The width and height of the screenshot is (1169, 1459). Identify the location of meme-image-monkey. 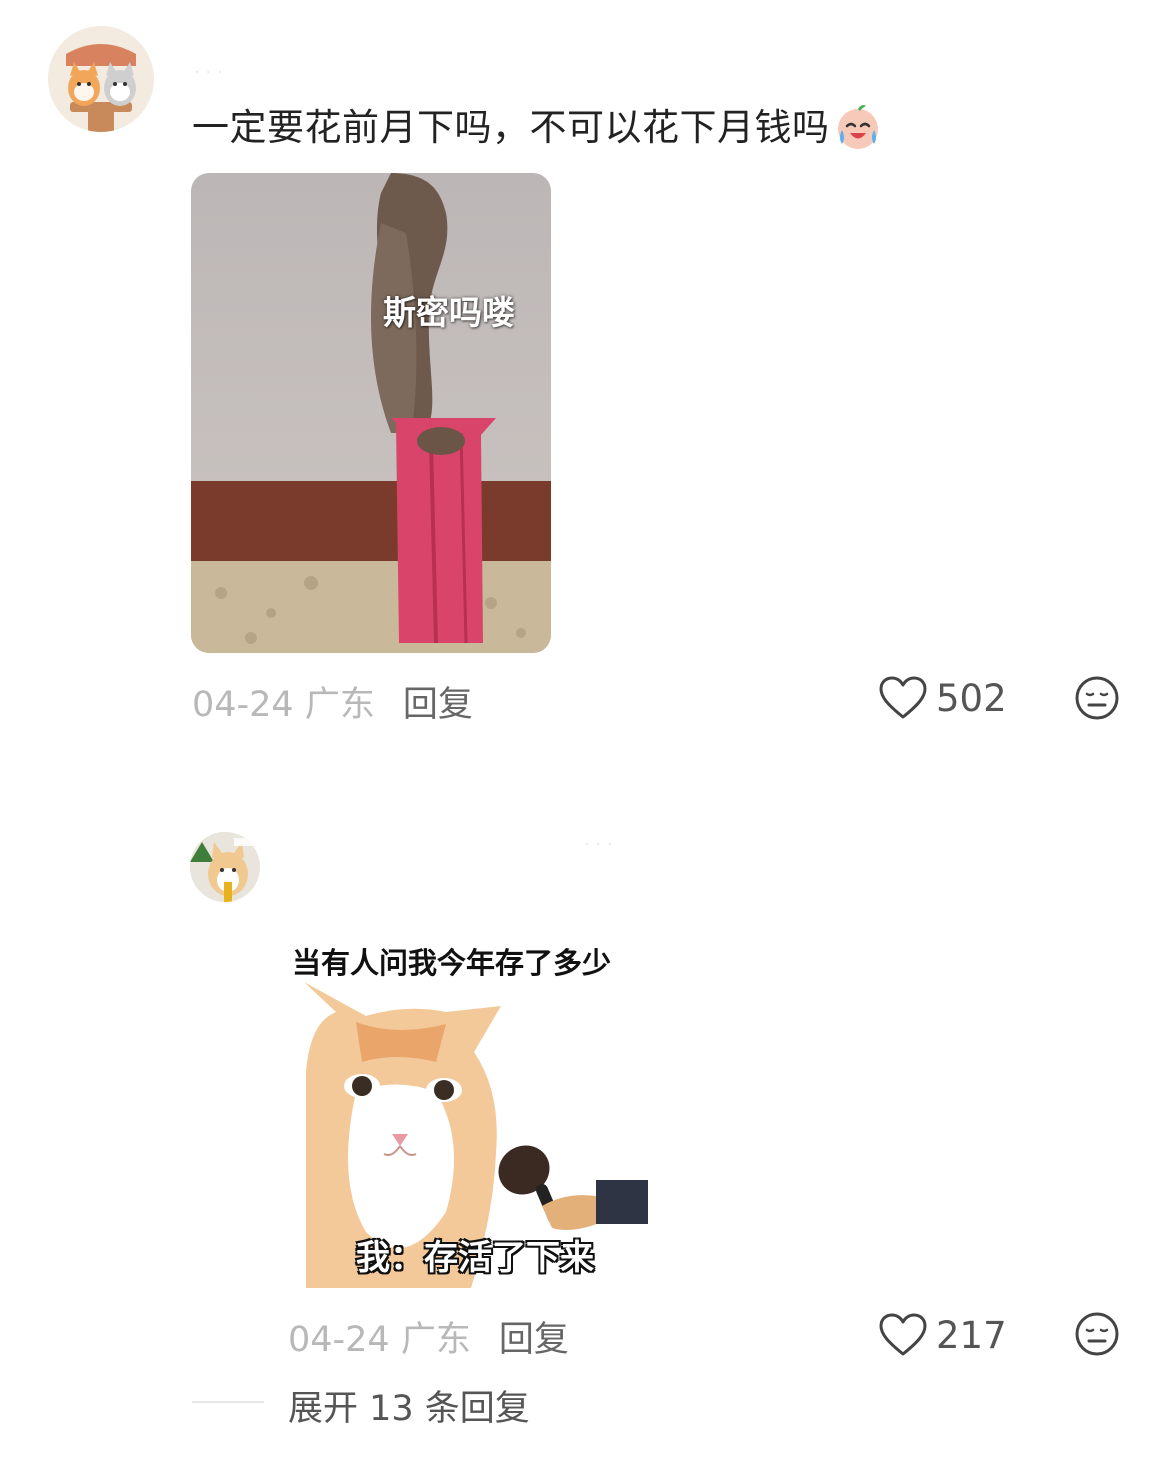
(371, 413).